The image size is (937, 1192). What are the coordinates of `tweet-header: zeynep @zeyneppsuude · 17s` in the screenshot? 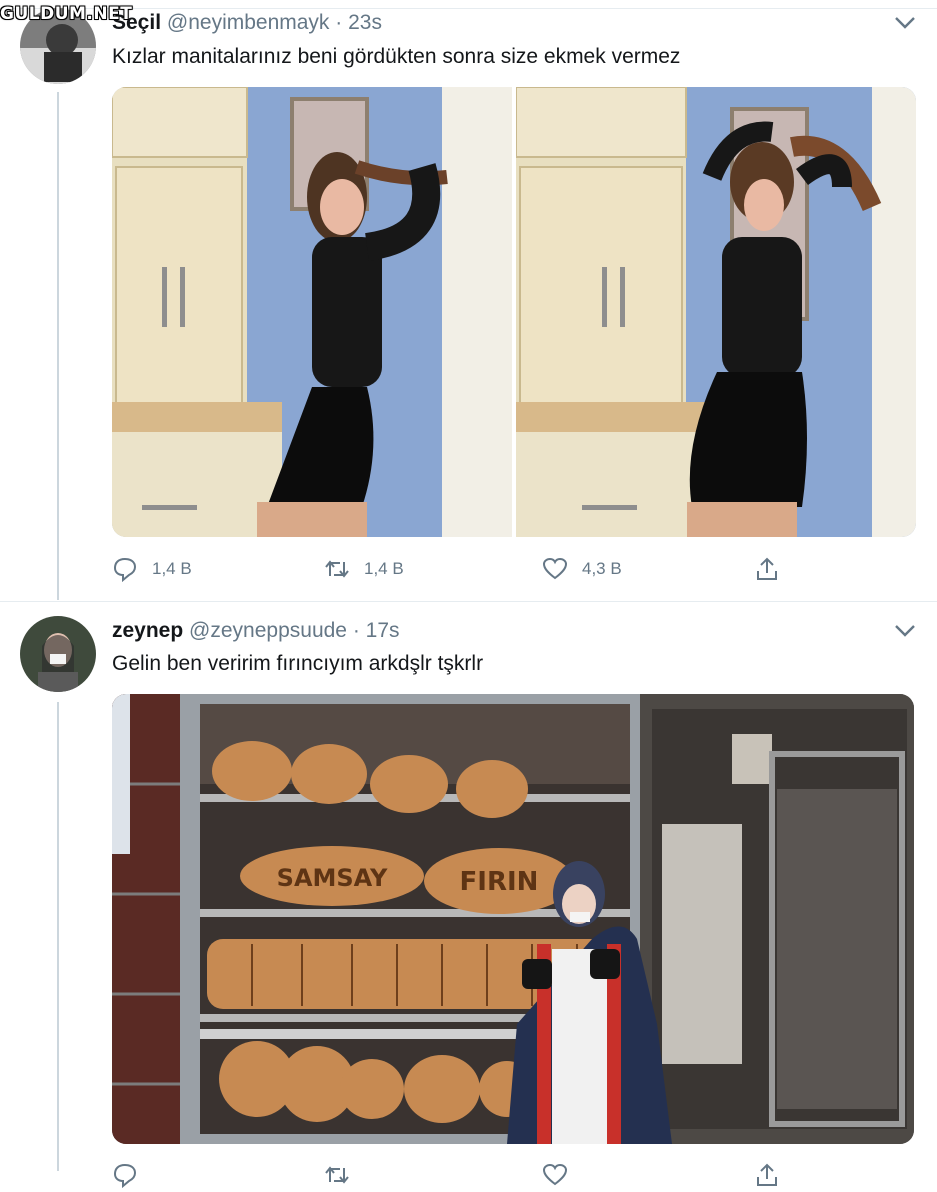 It's located at (256, 631).